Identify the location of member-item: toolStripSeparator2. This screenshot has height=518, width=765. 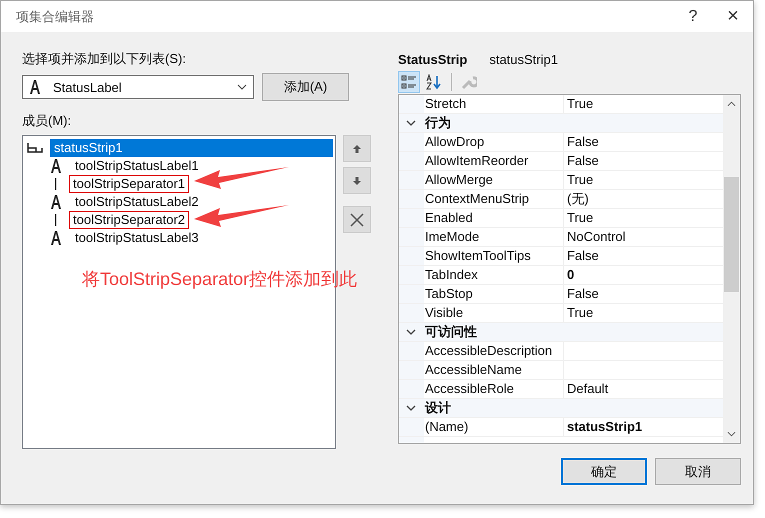
(129, 220).